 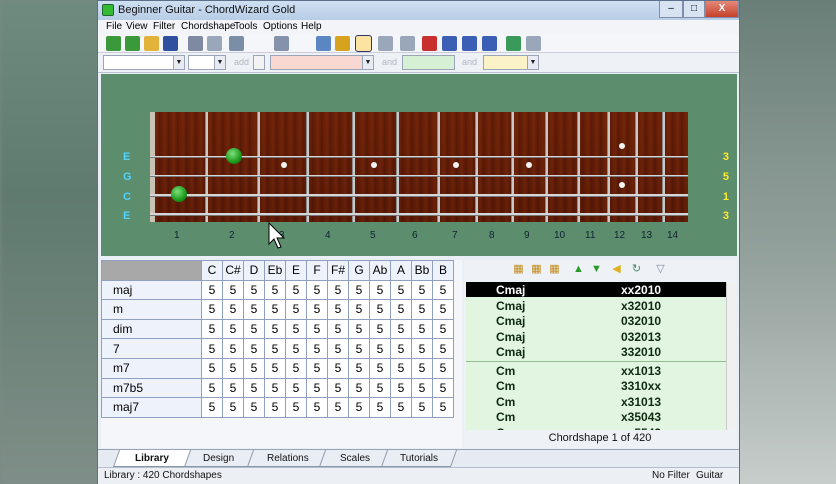 I want to click on move-down-icon: ▼, so click(x=596, y=269).